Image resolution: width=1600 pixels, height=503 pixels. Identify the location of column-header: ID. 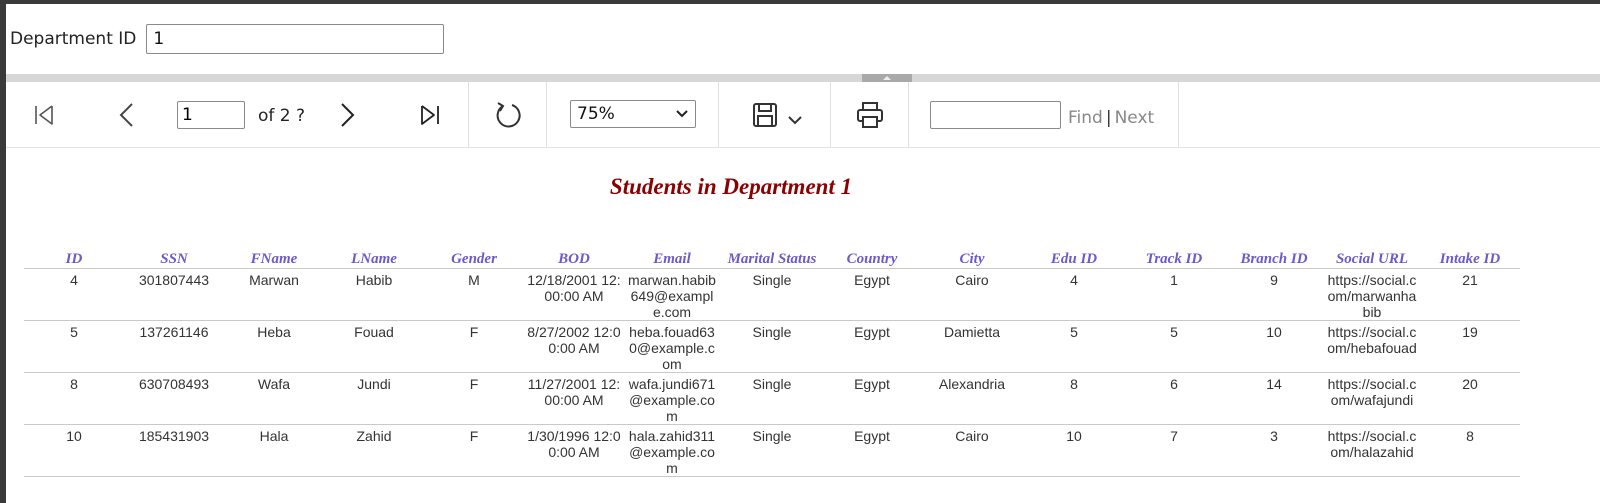
(74, 258).